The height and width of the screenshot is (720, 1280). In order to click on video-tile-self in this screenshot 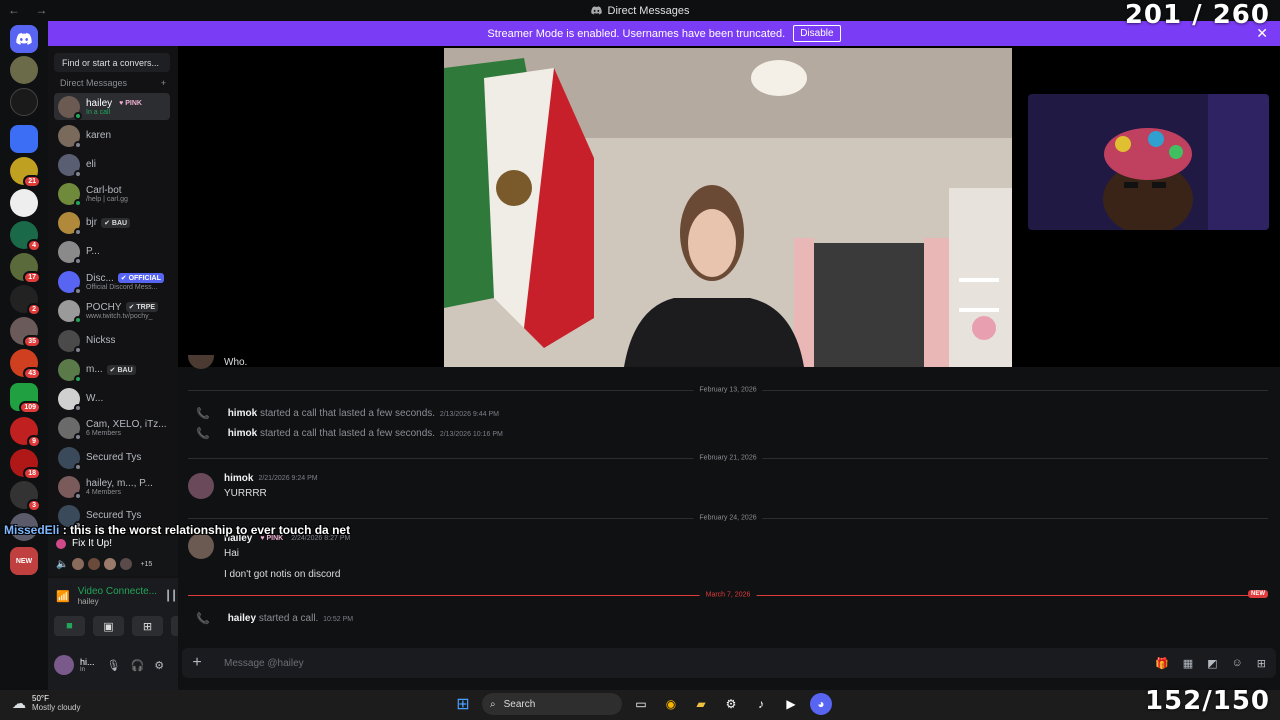, I will do `click(1148, 162)`.